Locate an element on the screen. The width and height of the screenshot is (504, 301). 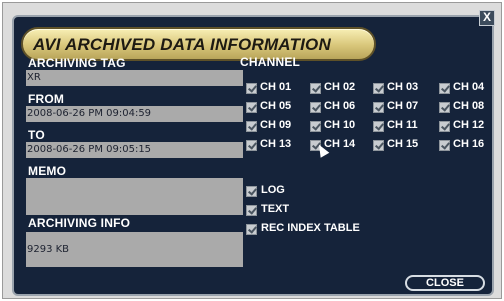
from-field: 2008-06-26 PM 09:04:59 is located at coordinates (134, 114).